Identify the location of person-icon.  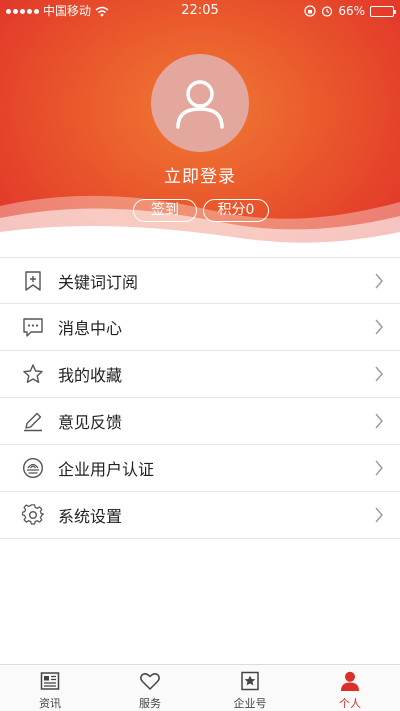
(350, 681).